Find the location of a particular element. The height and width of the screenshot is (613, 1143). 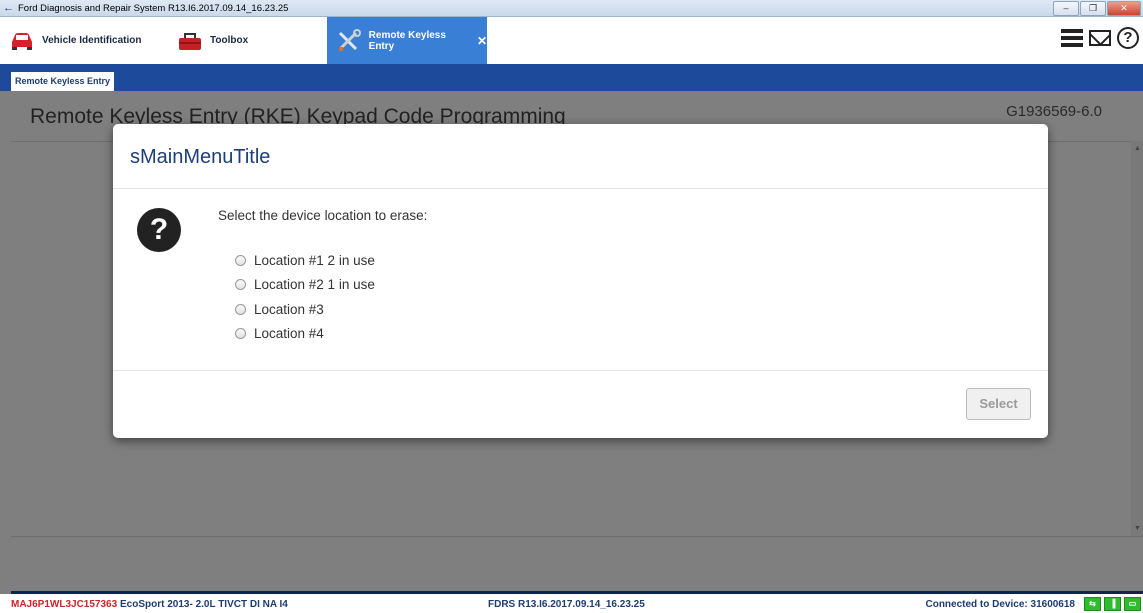

option-label: Location #4 is located at coordinates (289, 334).